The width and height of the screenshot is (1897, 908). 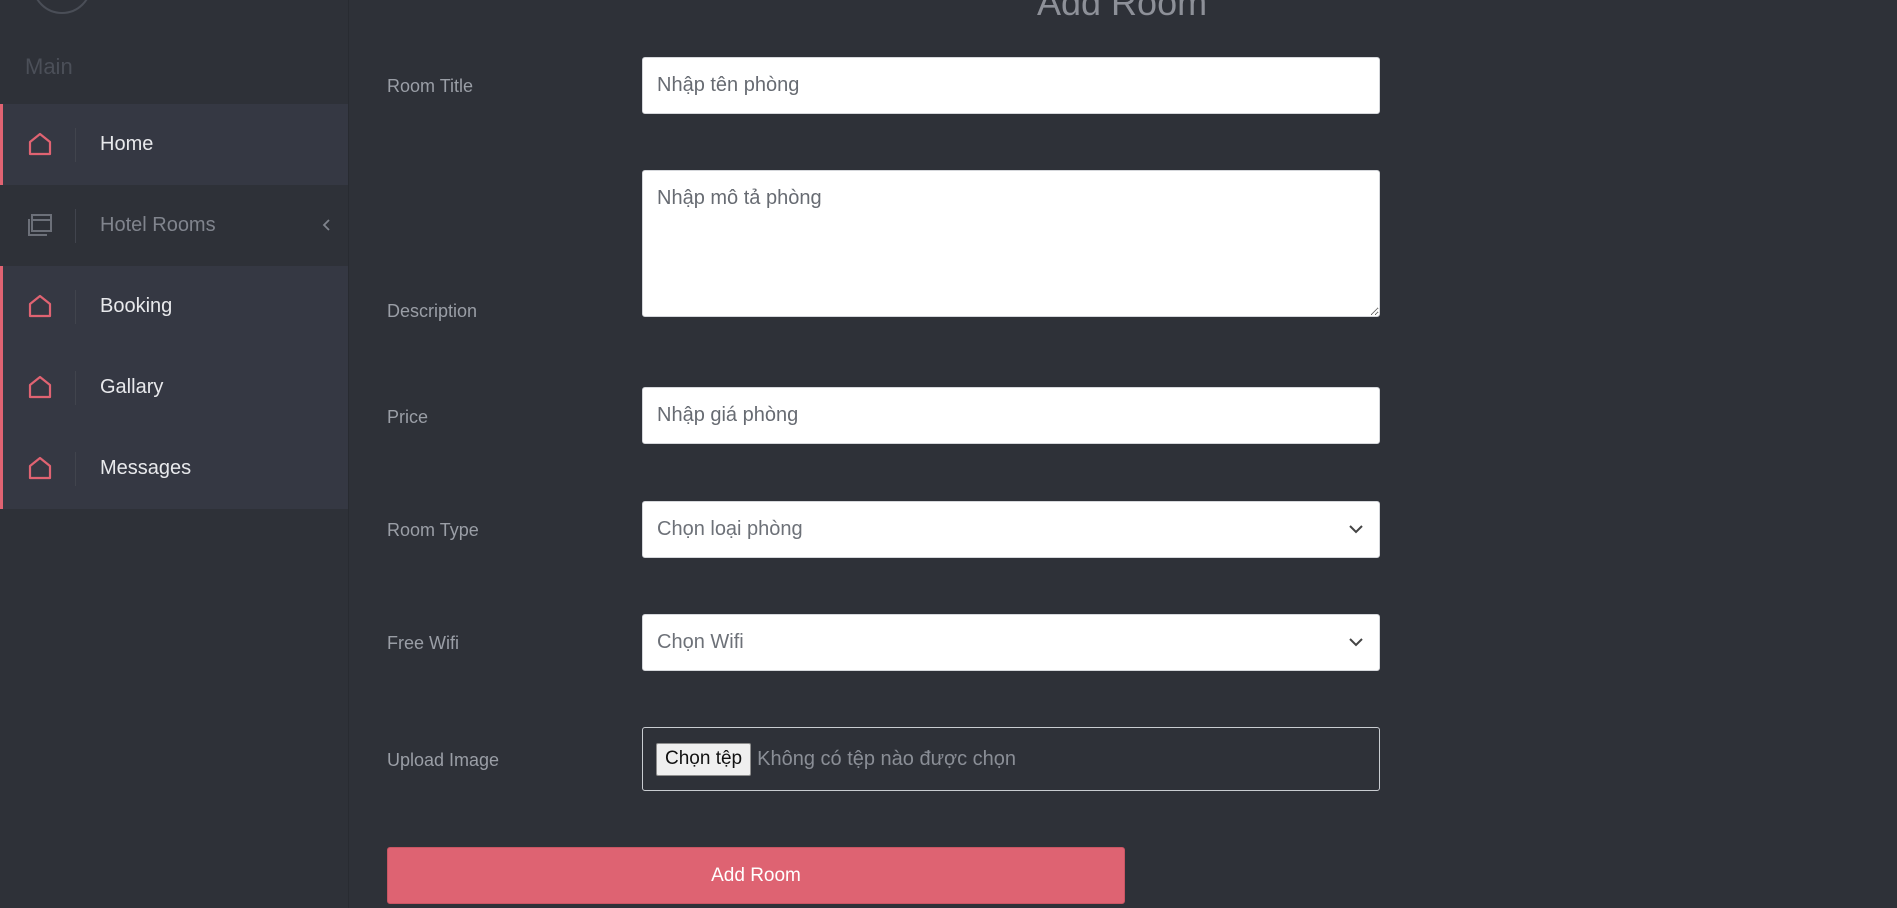 What do you see at coordinates (174, 144) in the screenshot?
I see `sidebar-item-home: Home` at bounding box center [174, 144].